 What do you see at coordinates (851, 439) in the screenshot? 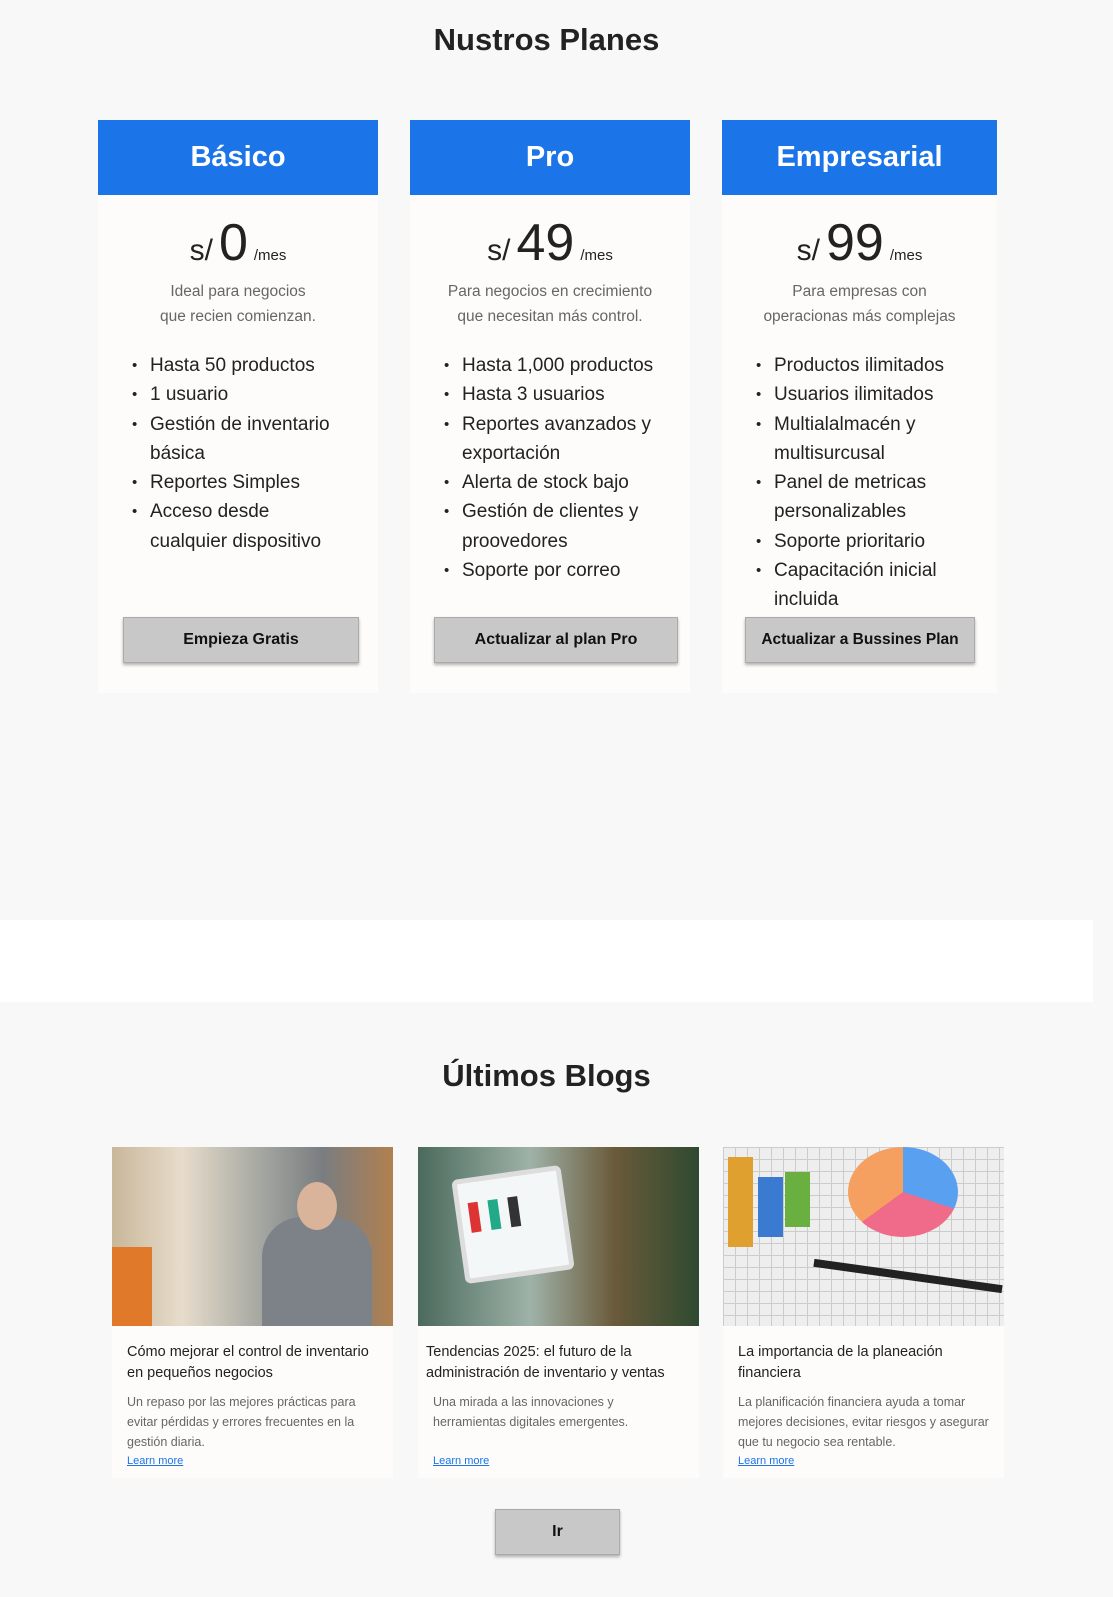
I see `feature-item: Multialalmacén y multisurcusal` at bounding box center [851, 439].